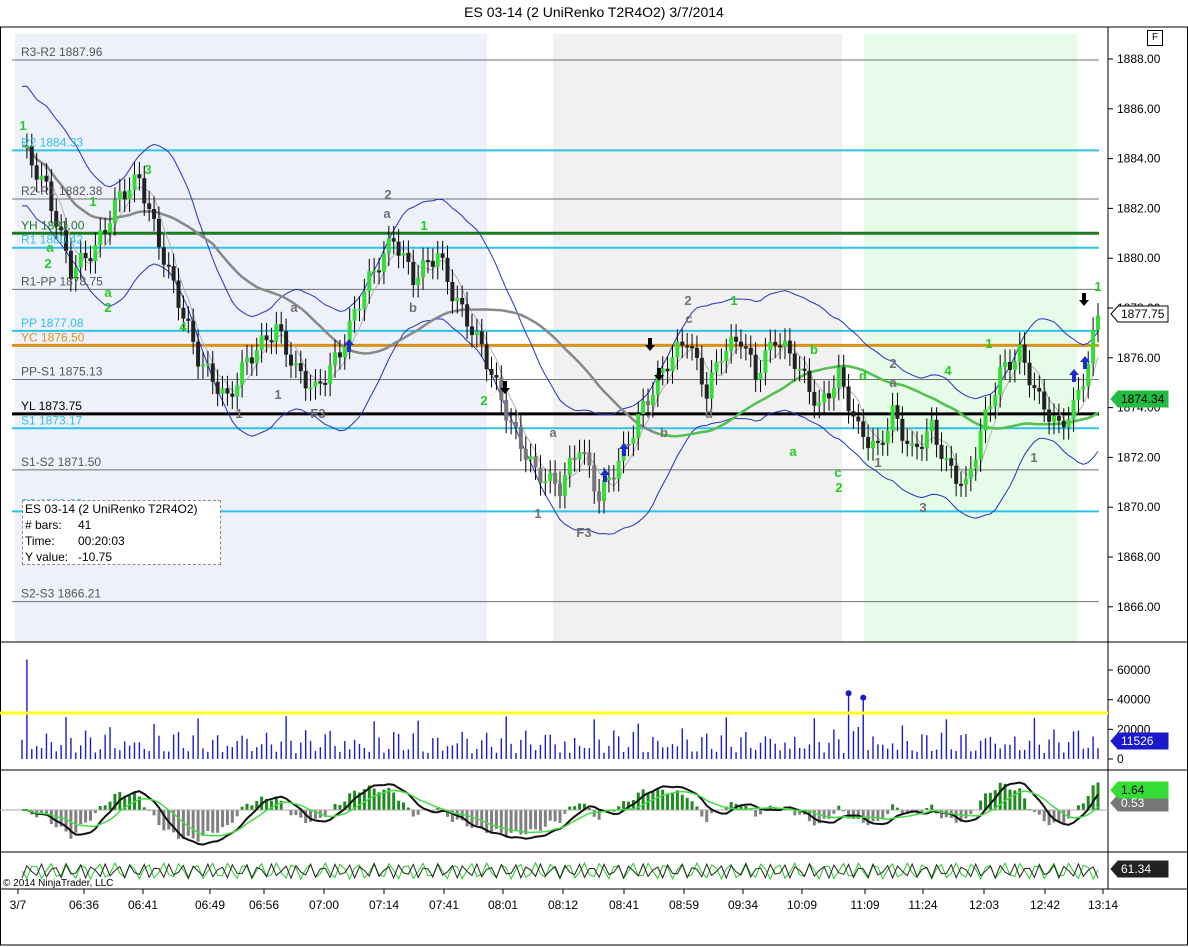  I want to click on time-tick-label: 09:34, so click(743, 905).